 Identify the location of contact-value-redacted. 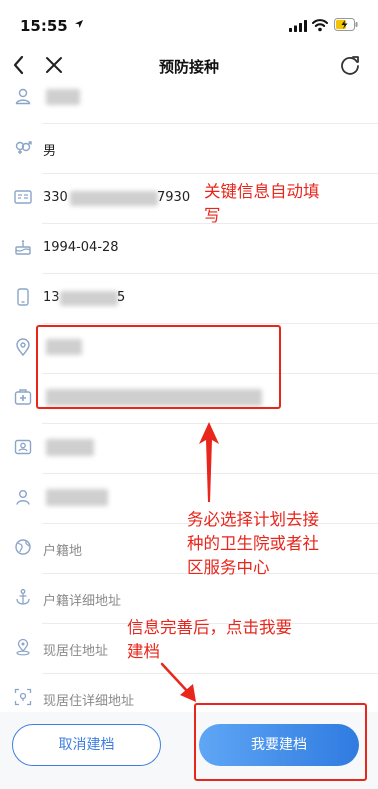
(77, 497).